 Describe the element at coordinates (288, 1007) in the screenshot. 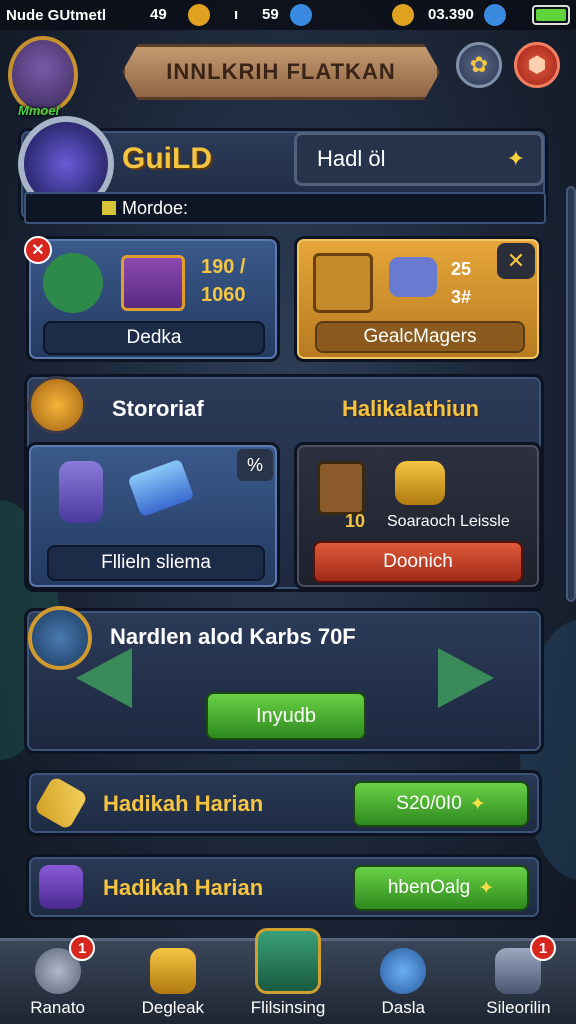

I see `nav-label: Flilsinsing` at that location.